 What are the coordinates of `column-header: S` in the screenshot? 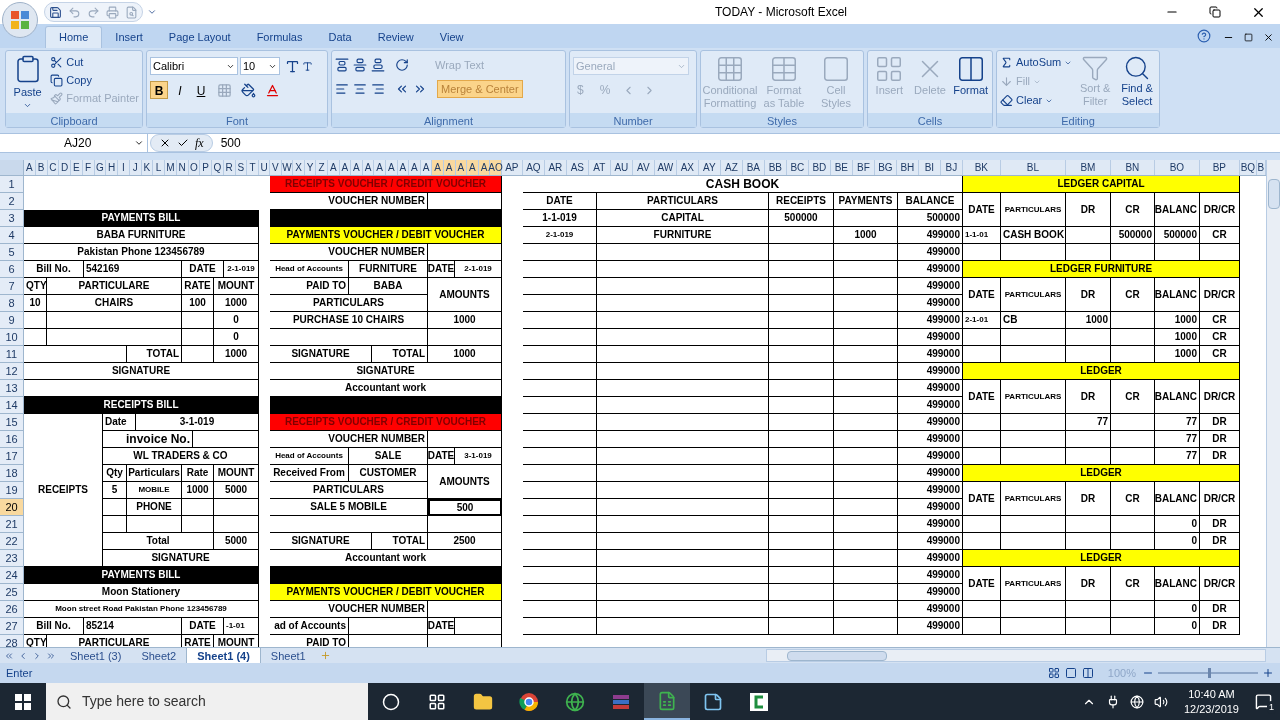 It's located at (241, 167).